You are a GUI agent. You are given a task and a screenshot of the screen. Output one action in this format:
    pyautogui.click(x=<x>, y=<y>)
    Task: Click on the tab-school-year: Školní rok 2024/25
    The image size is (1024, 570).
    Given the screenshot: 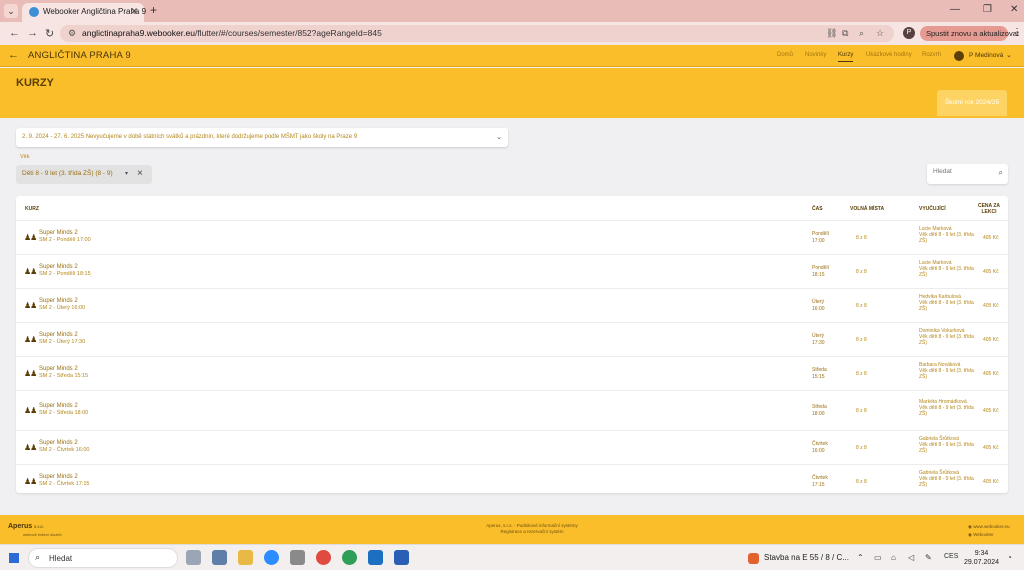 What is the action you would take?
    pyautogui.click(x=972, y=103)
    